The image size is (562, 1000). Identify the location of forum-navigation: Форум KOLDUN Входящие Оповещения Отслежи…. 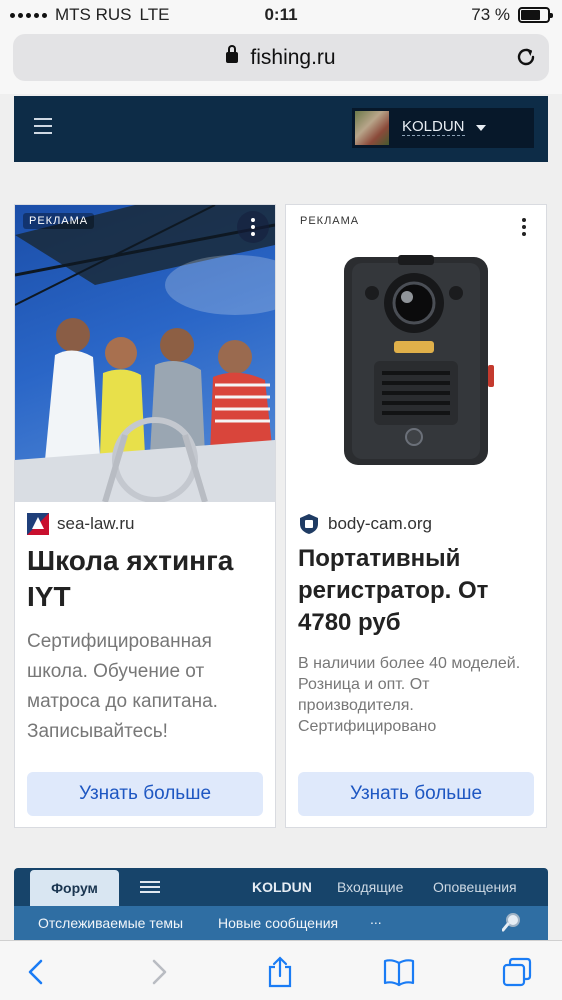
(281, 904).